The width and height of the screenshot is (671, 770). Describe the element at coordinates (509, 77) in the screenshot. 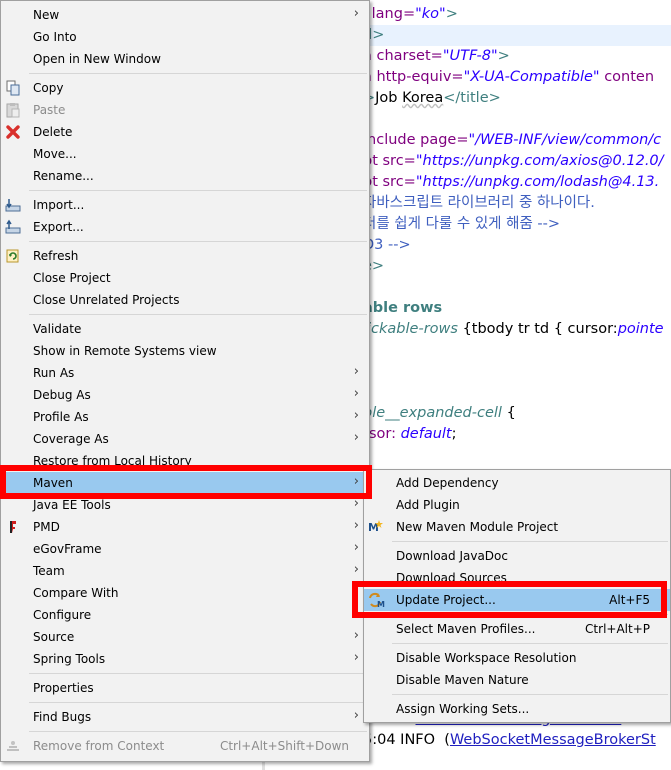

I see `code-line: a http-equiv="X-UA-Compatible" conten` at that location.